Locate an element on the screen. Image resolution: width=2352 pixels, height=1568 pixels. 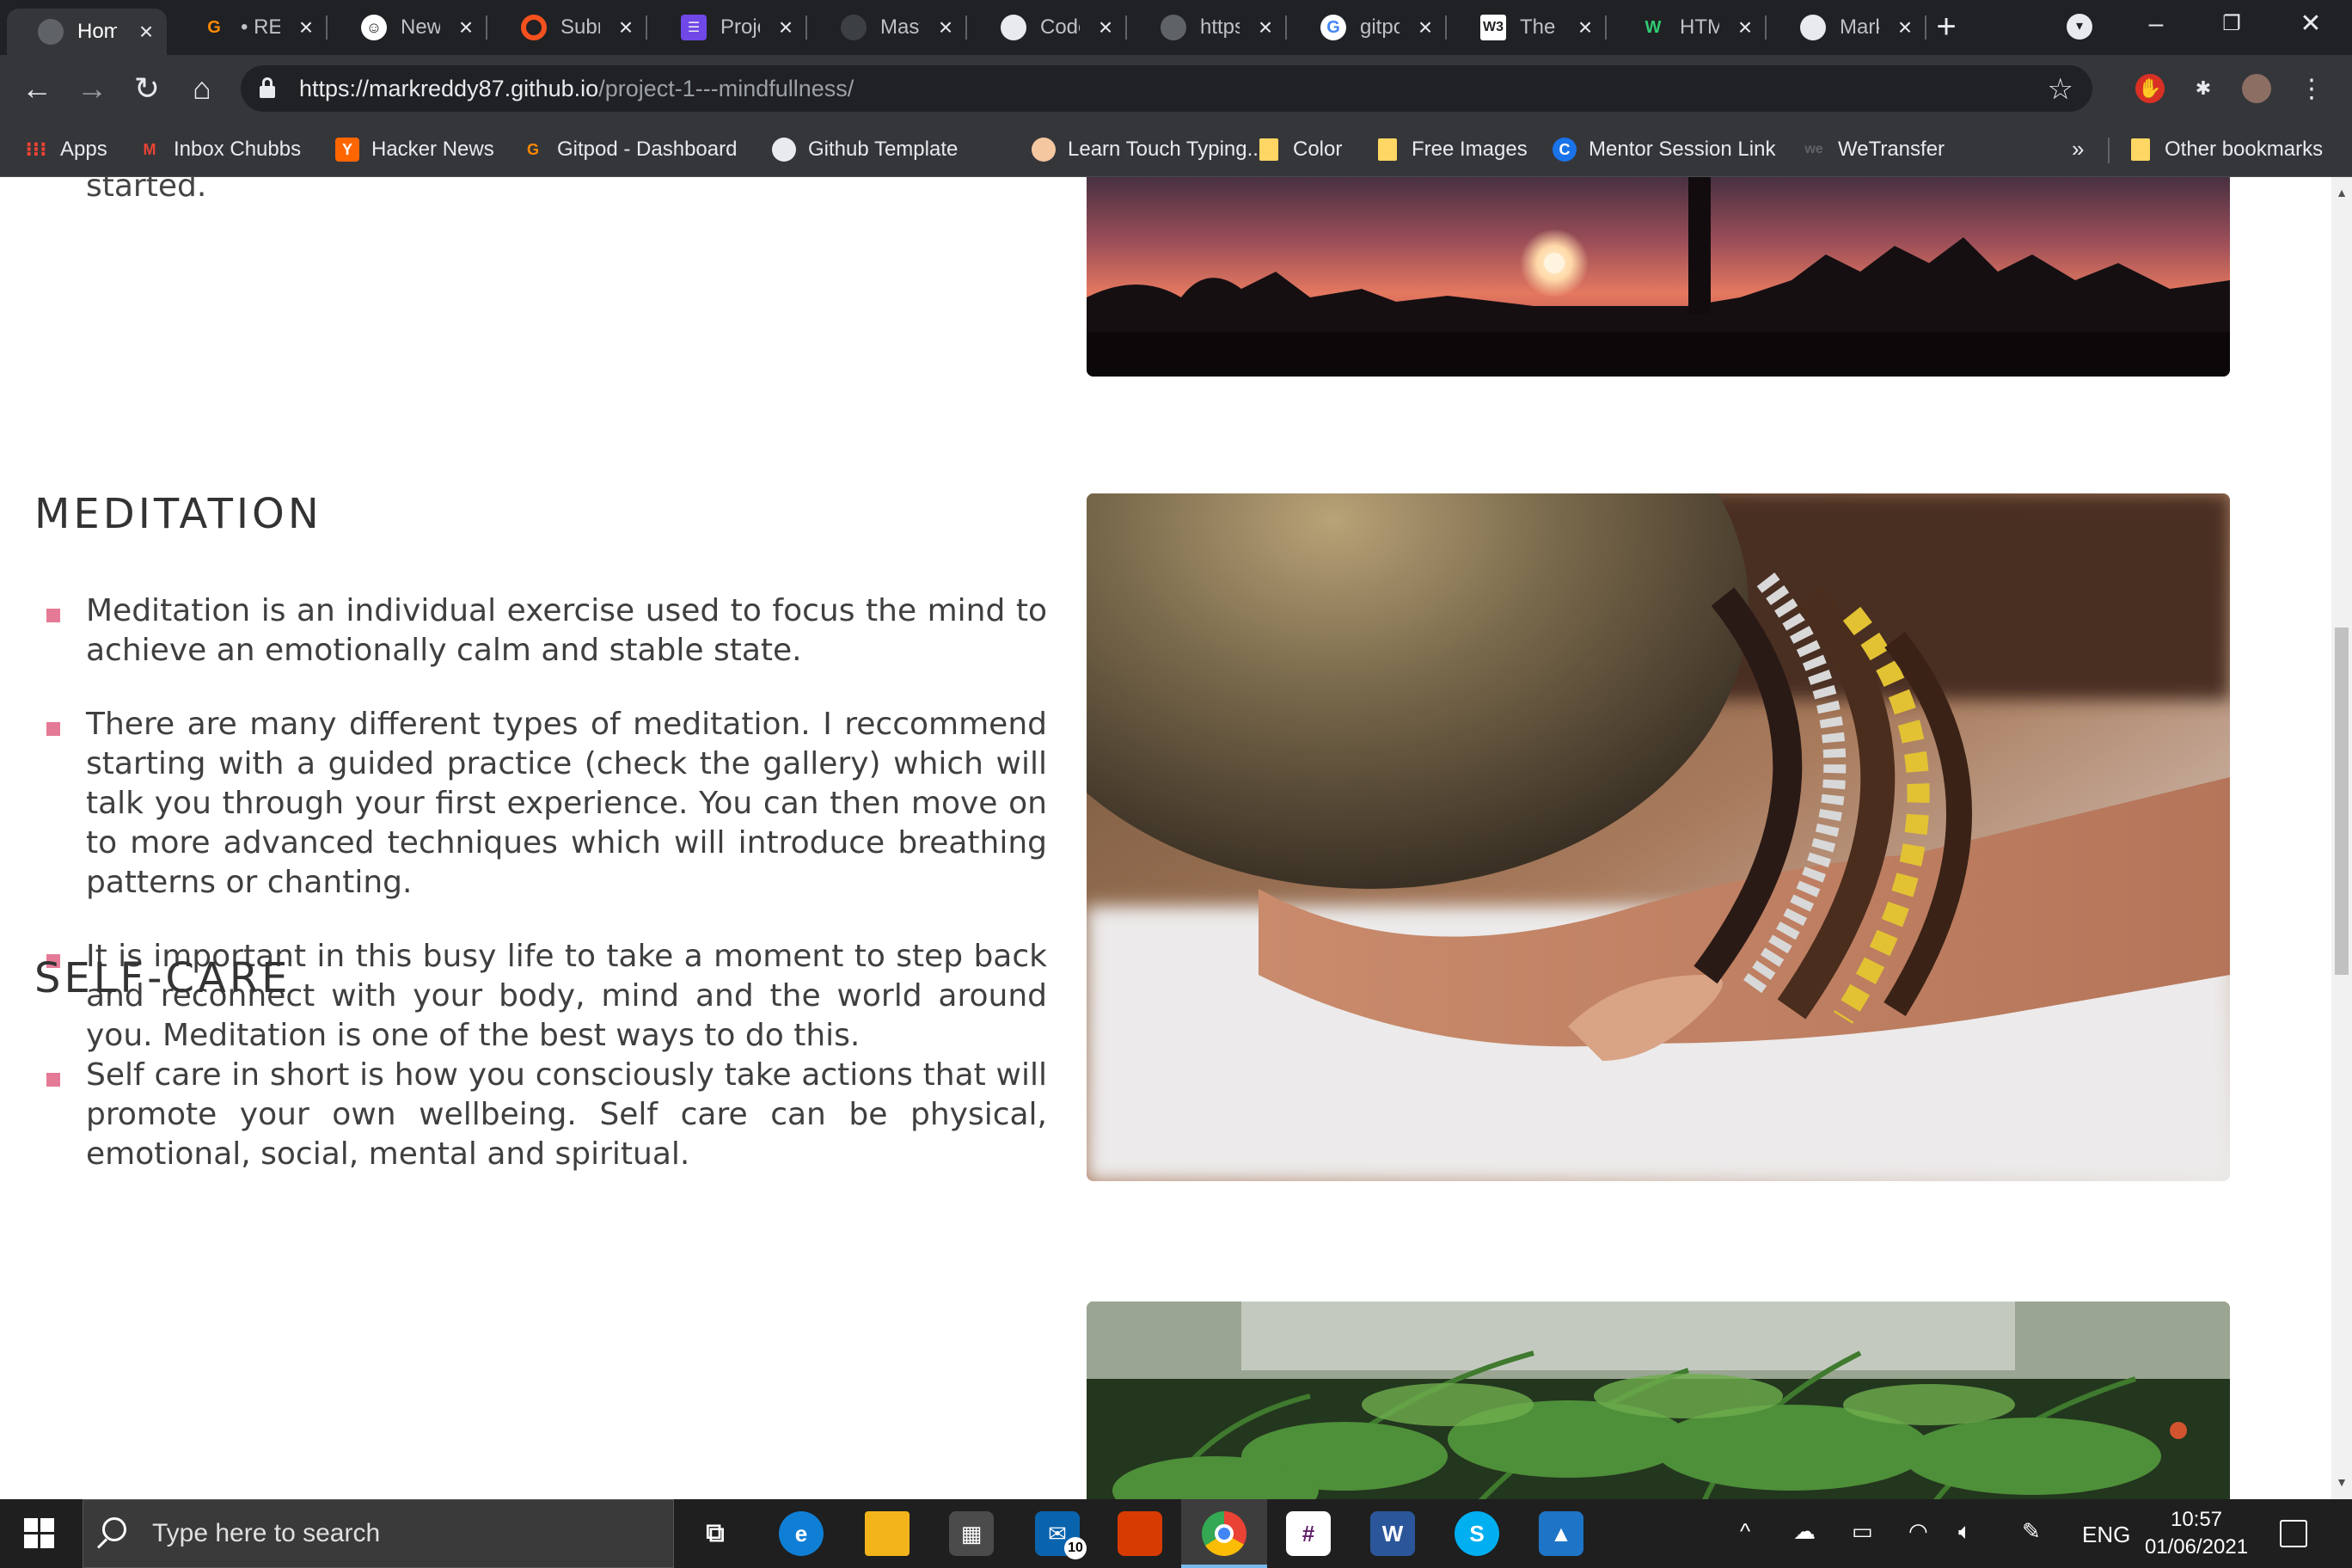
tab-master: Mast × is located at coordinates (887, 27).